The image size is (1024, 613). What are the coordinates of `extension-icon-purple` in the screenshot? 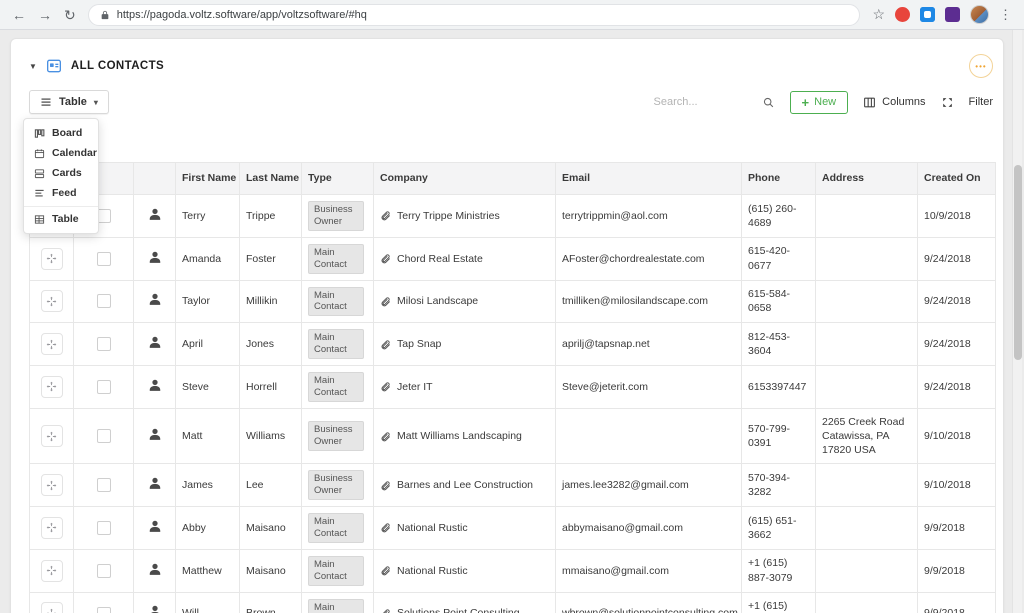 It's located at (952, 14).